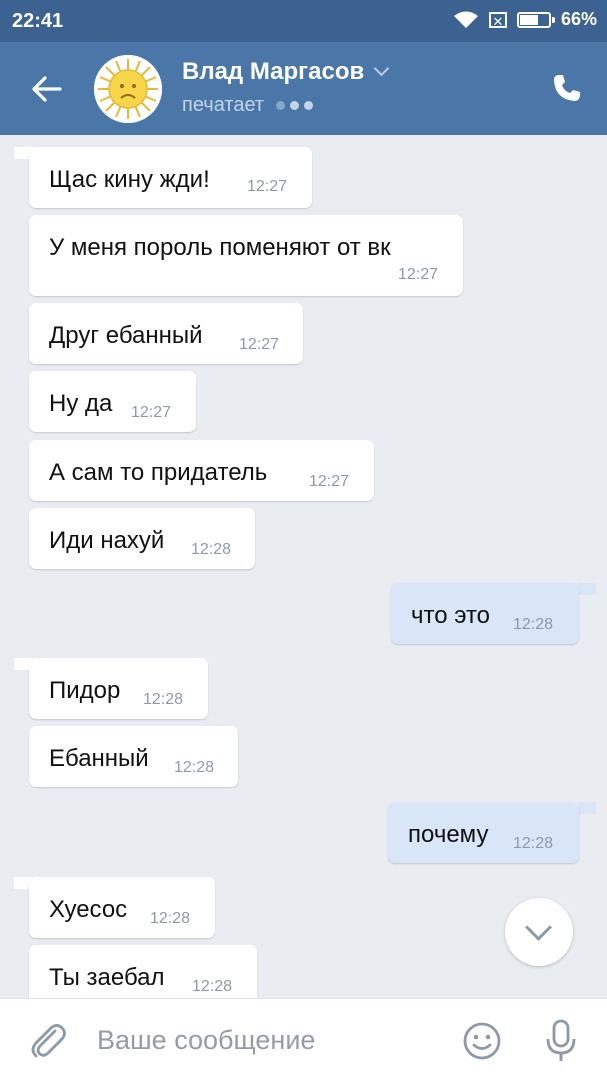 The width and height of the screenshot is (607, 1081). Describe the element at coordinates (122, 907) in the screenshot. I see `message-bubble: Хуесос 12:28` at that location.